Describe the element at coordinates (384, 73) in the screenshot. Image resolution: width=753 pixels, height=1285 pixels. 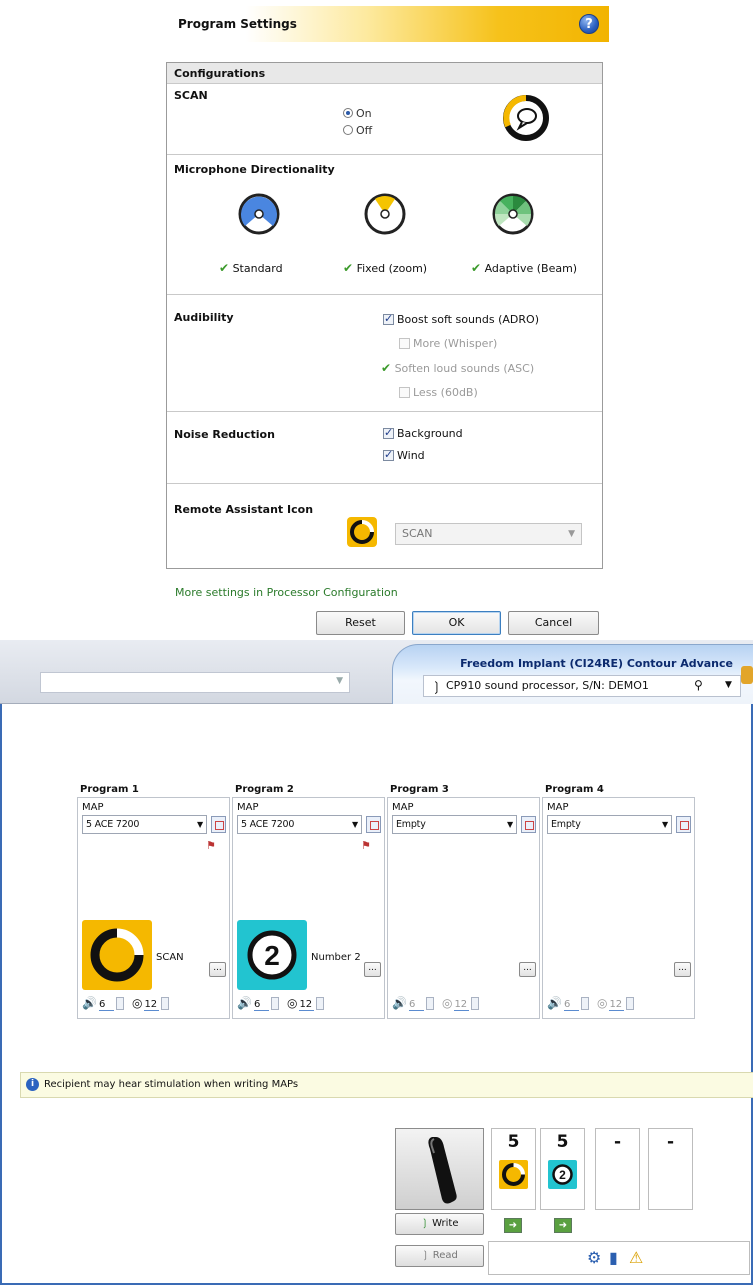
I see `configurations-header: Configurations` at that location.